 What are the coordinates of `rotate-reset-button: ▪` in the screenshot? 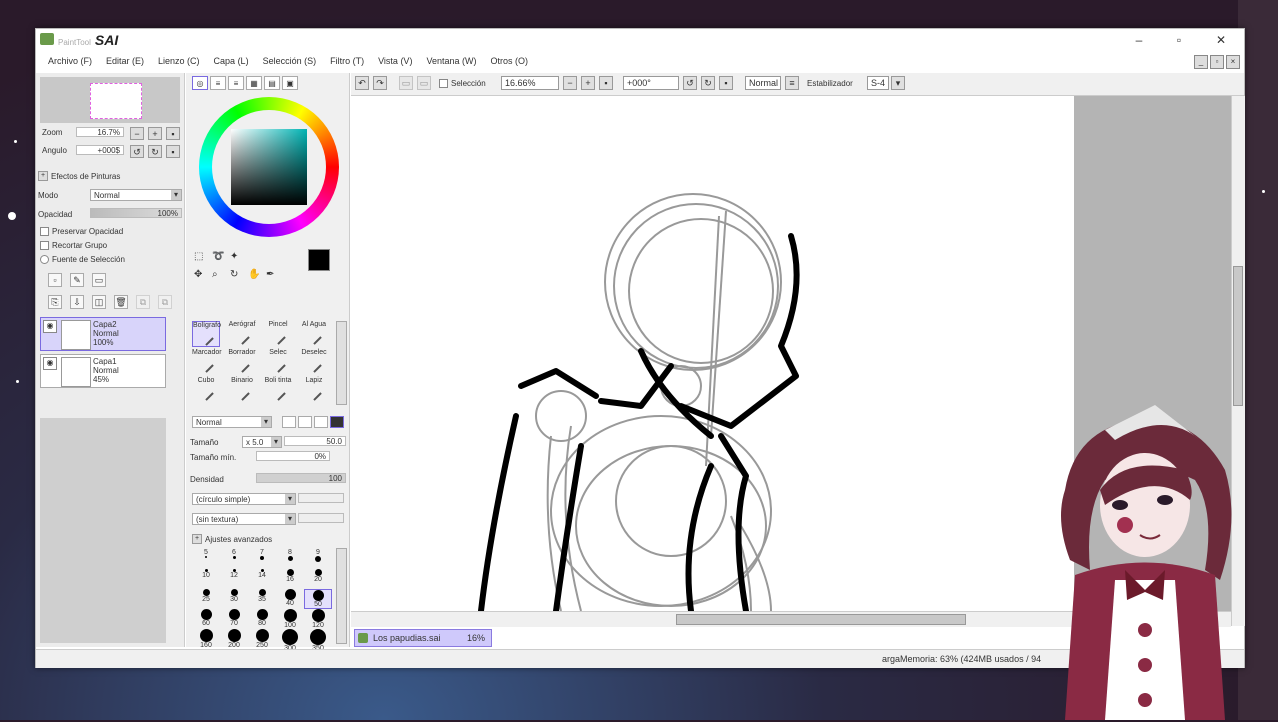 It's located at (173, 151).